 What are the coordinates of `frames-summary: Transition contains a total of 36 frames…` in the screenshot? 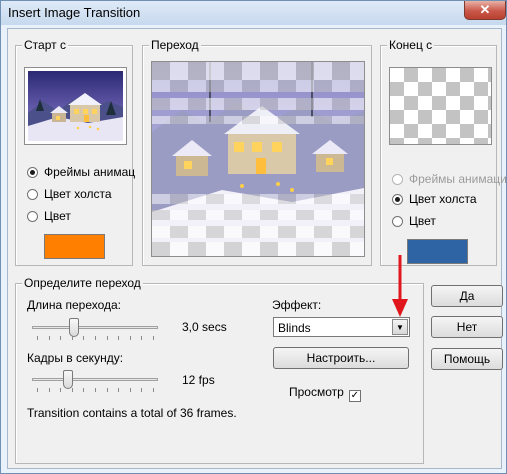 It's located at (132, 413).